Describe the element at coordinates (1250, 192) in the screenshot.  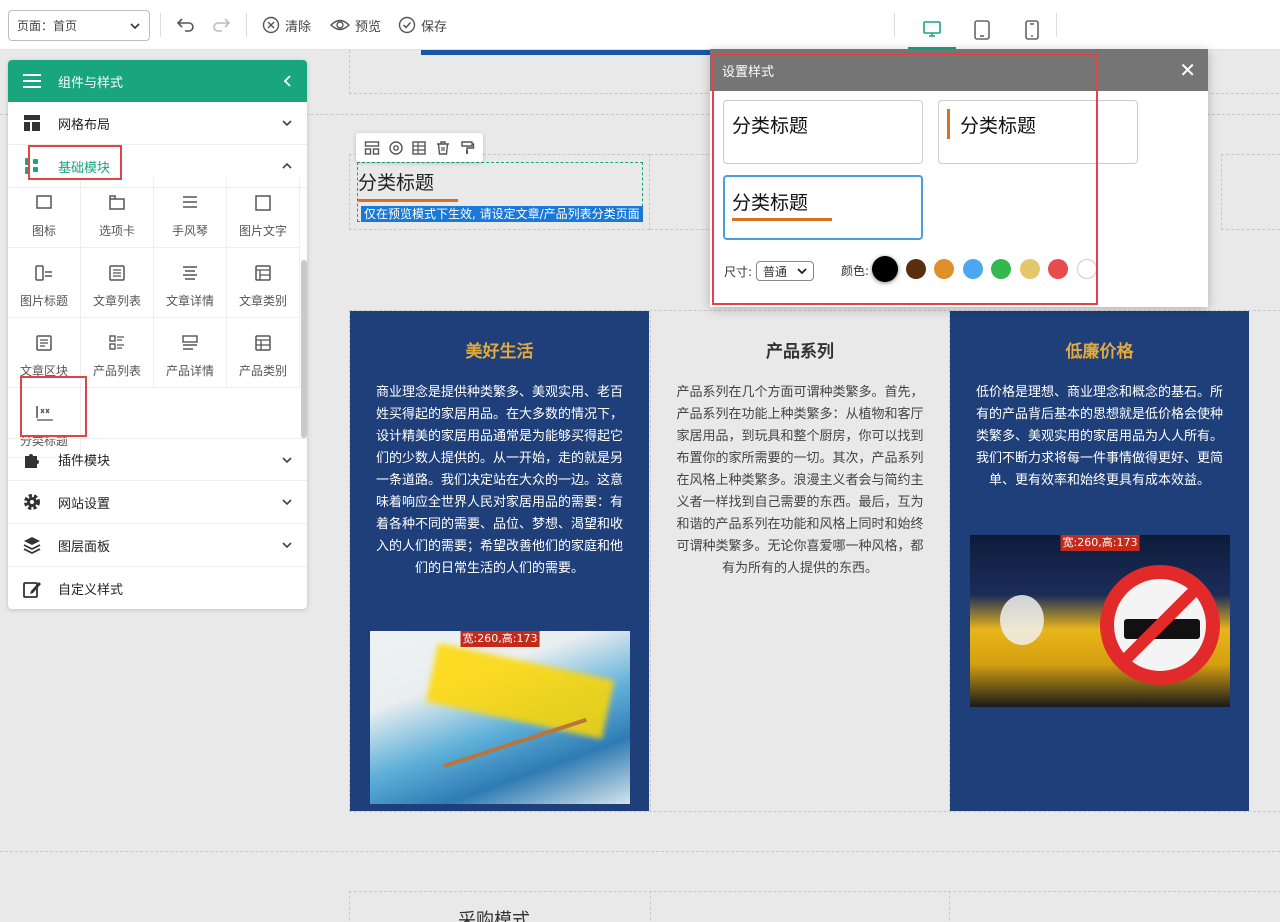
I see `empty-cell` at that location.